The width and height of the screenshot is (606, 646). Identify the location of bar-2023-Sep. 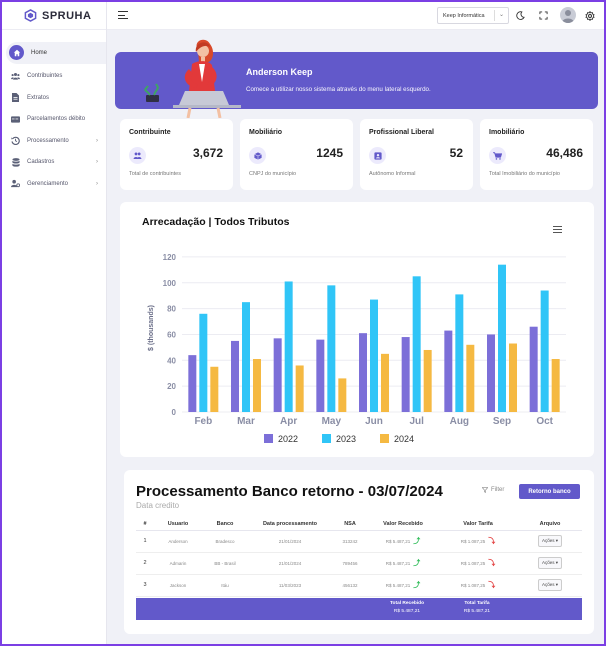
(502, 338).